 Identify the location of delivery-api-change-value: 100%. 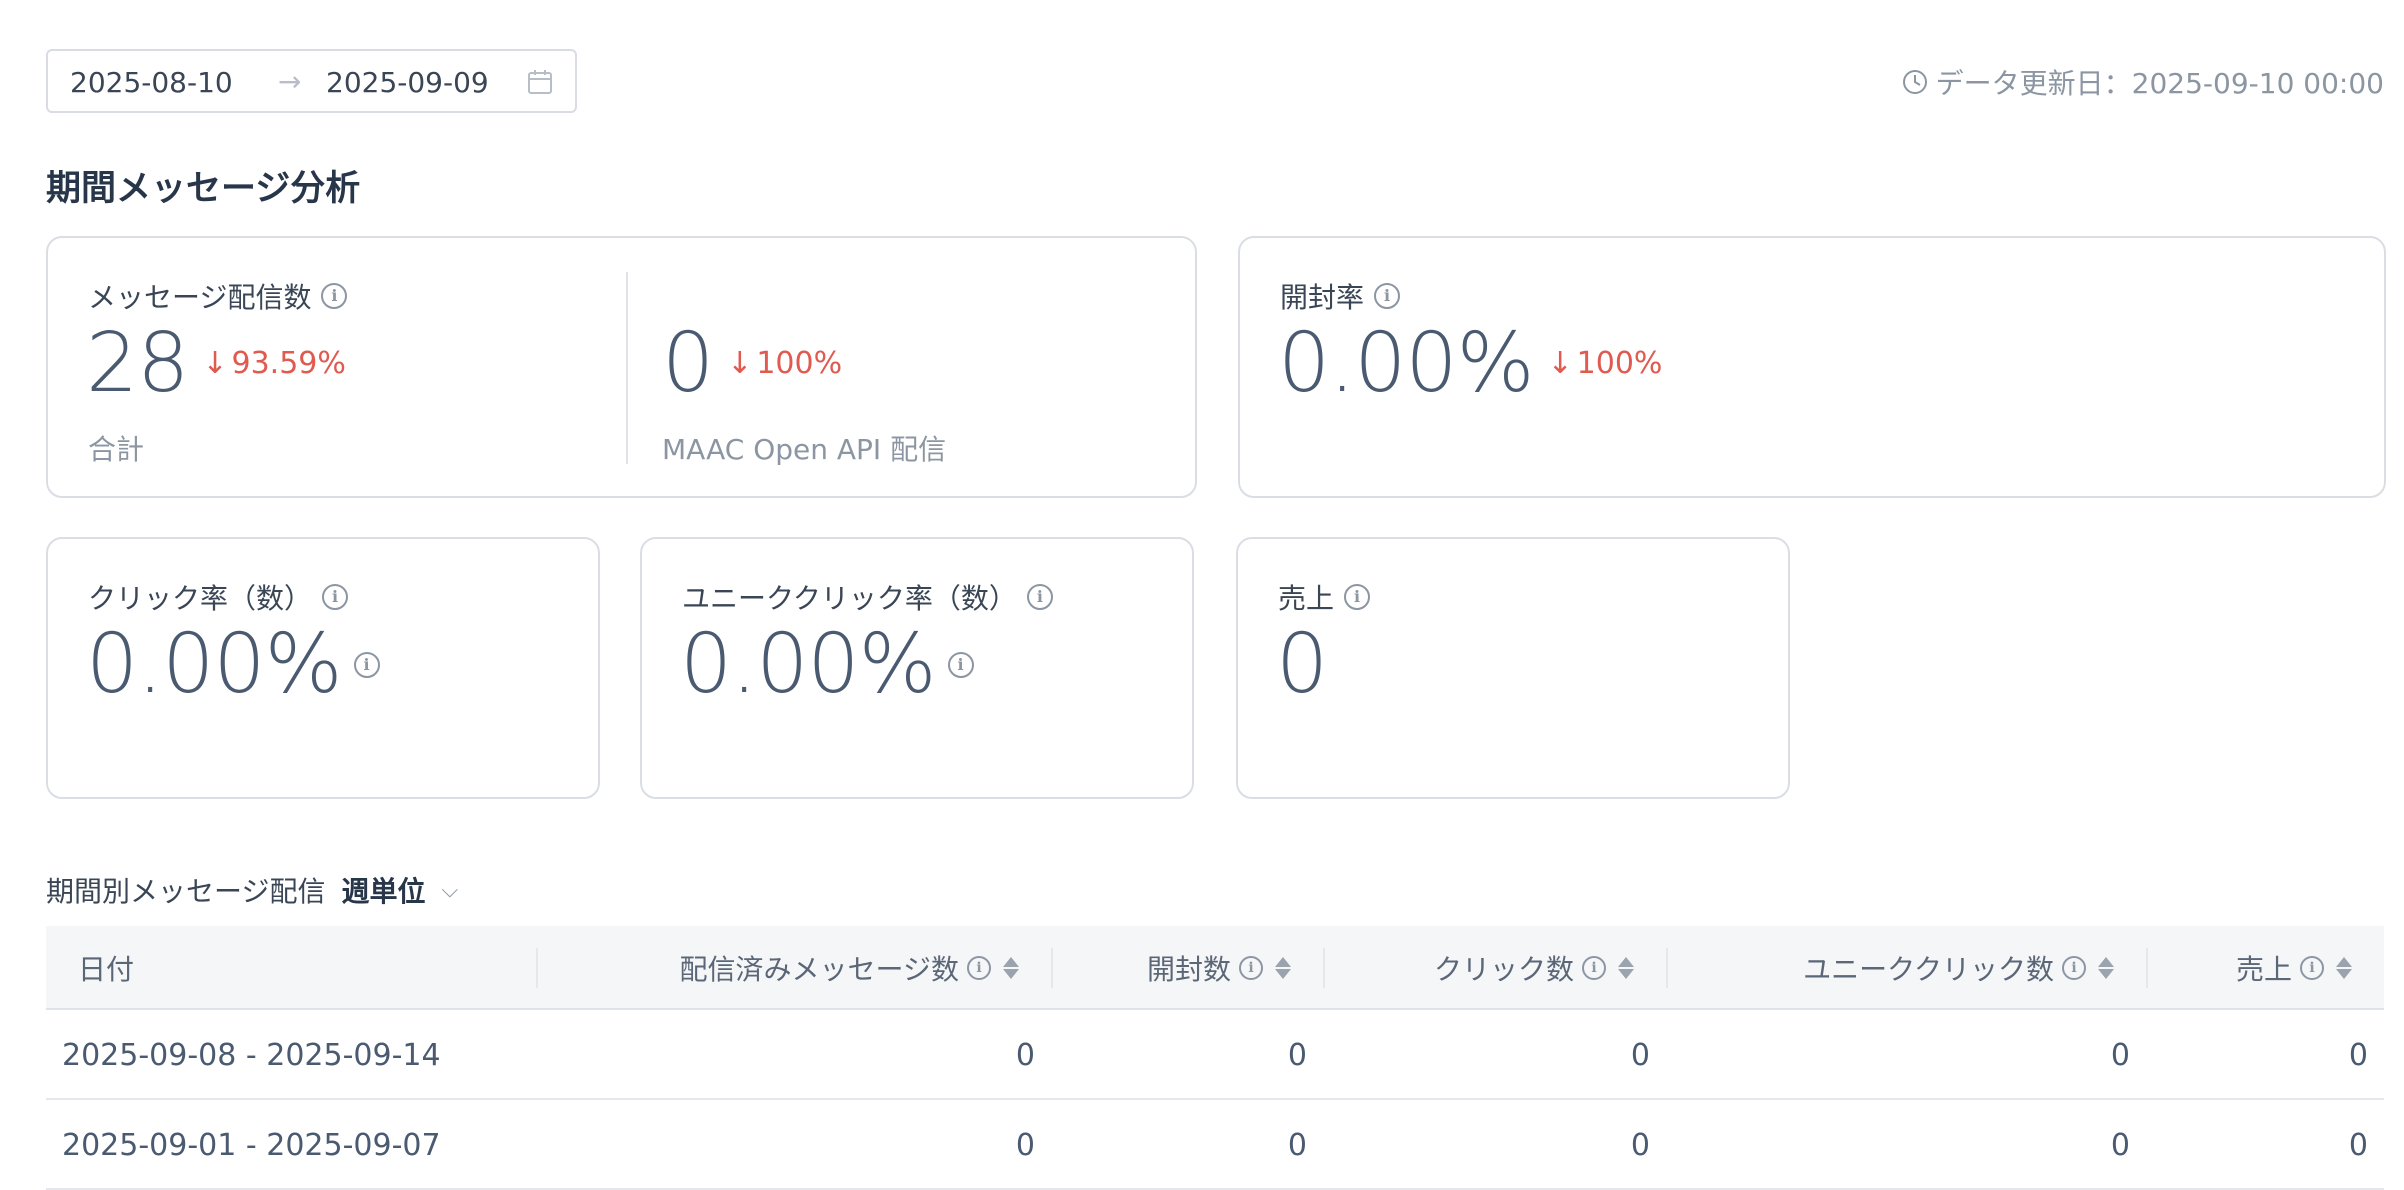
(799, 363).